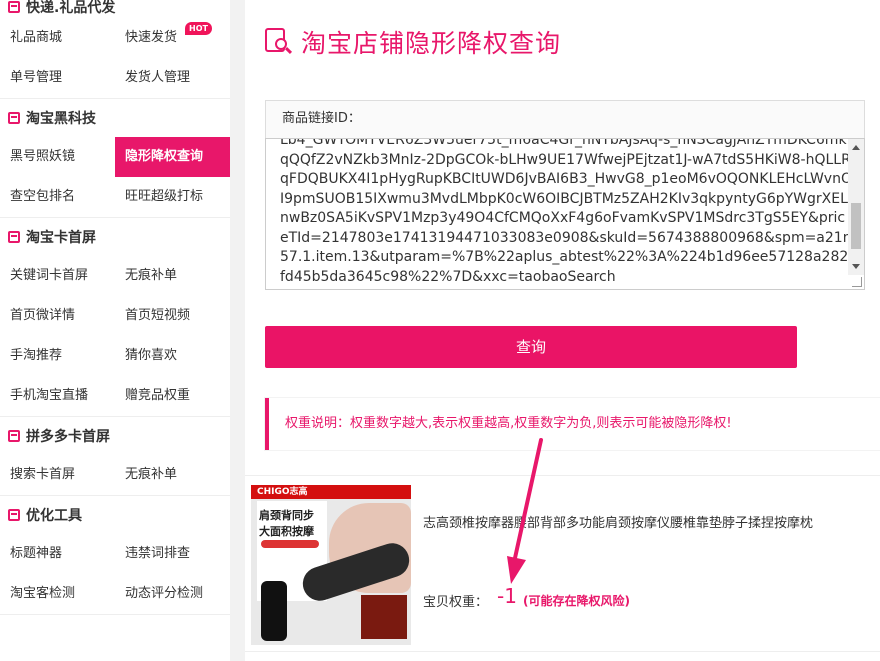 The height and width of the screenshot is (661, 880). What do you see at coordinates (115, 118) in the screenshot?
I see `section-header: 淘宝黑科技` at bounding box center [115, 118].